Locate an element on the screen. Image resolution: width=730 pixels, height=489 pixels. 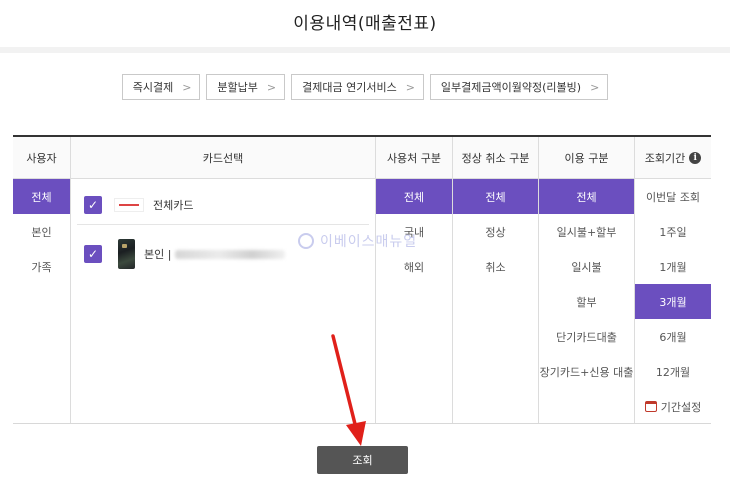
card-brand-logo is located at coordinates (129, 204).